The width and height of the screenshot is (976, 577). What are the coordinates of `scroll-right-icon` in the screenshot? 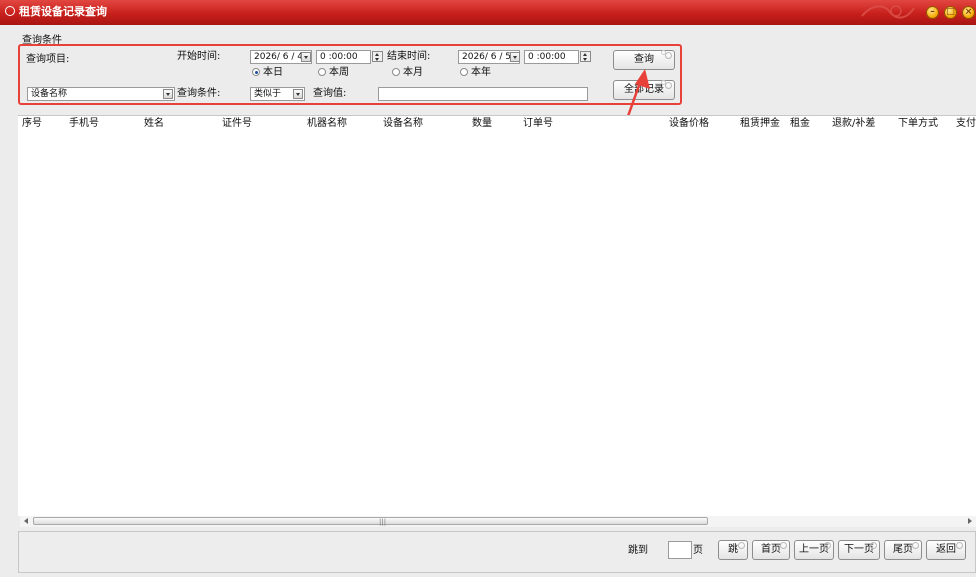 It's located at (970, 521).